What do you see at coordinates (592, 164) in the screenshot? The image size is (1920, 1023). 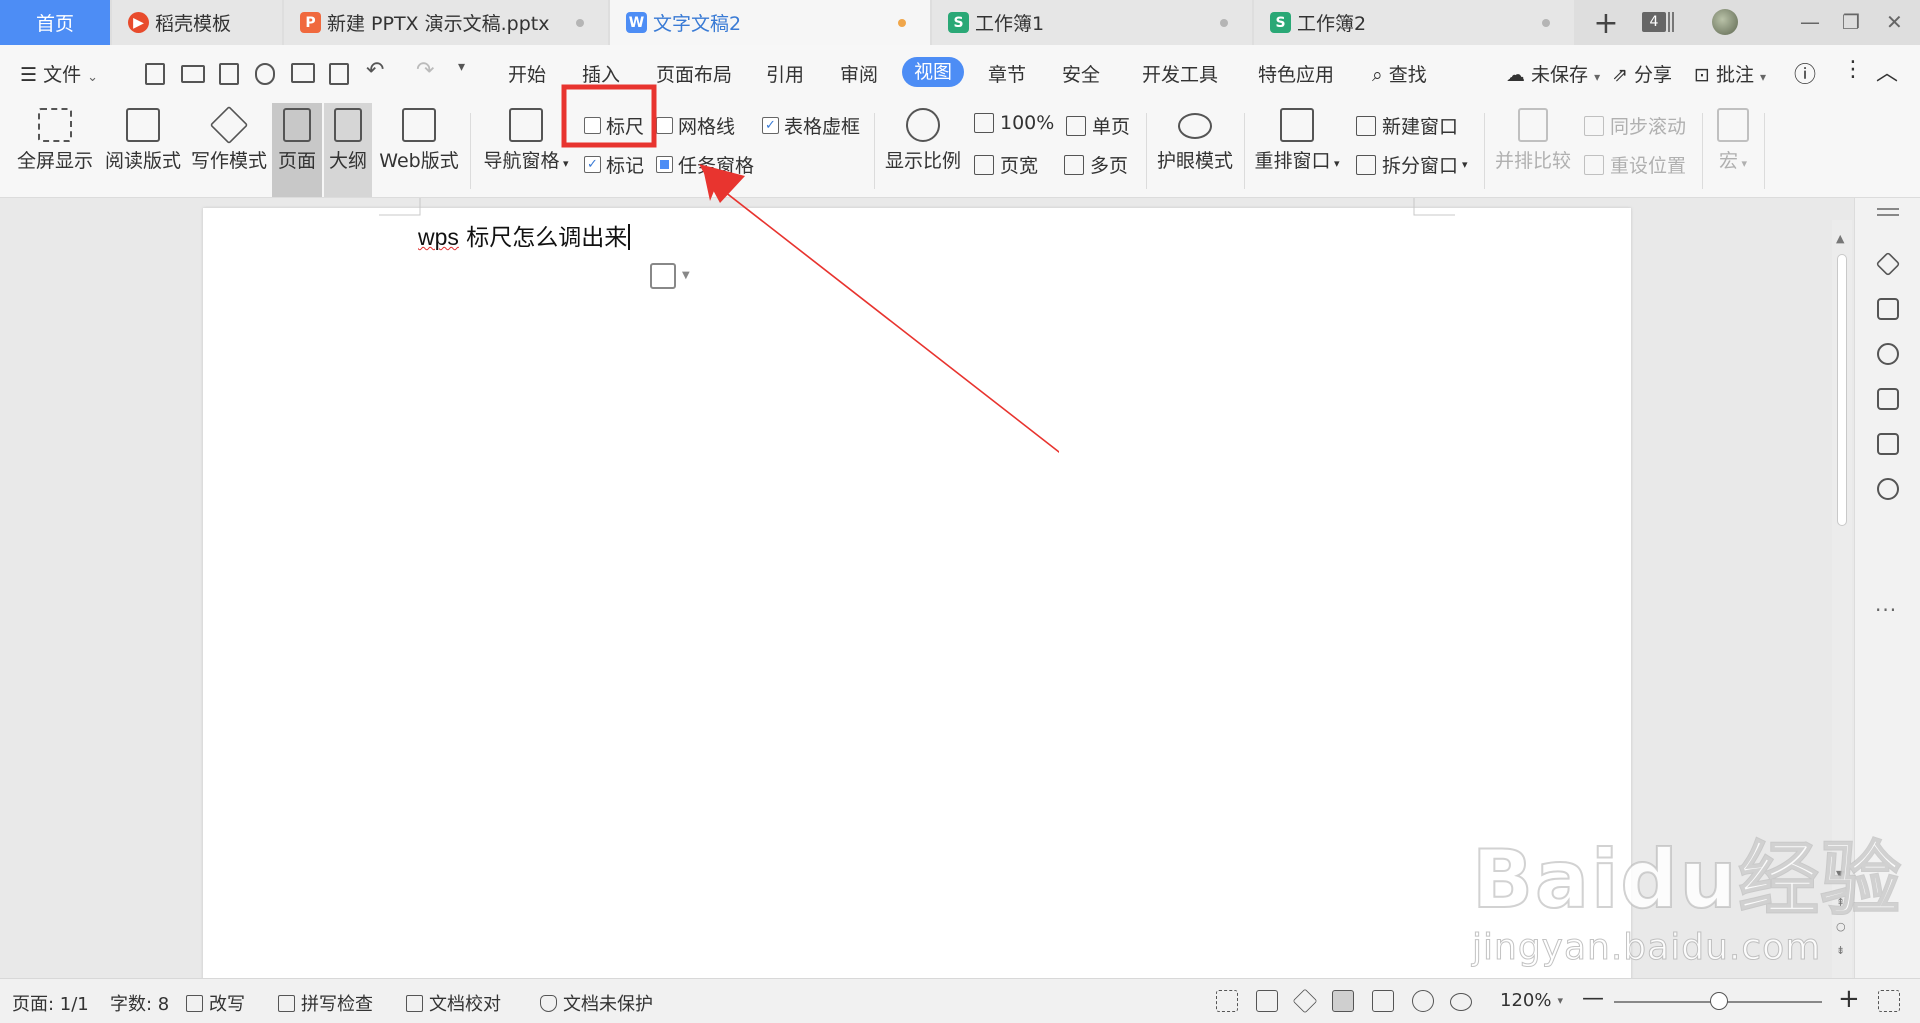 I see `marks-checkbox-box: ✓` at bounding box center [592, 164].